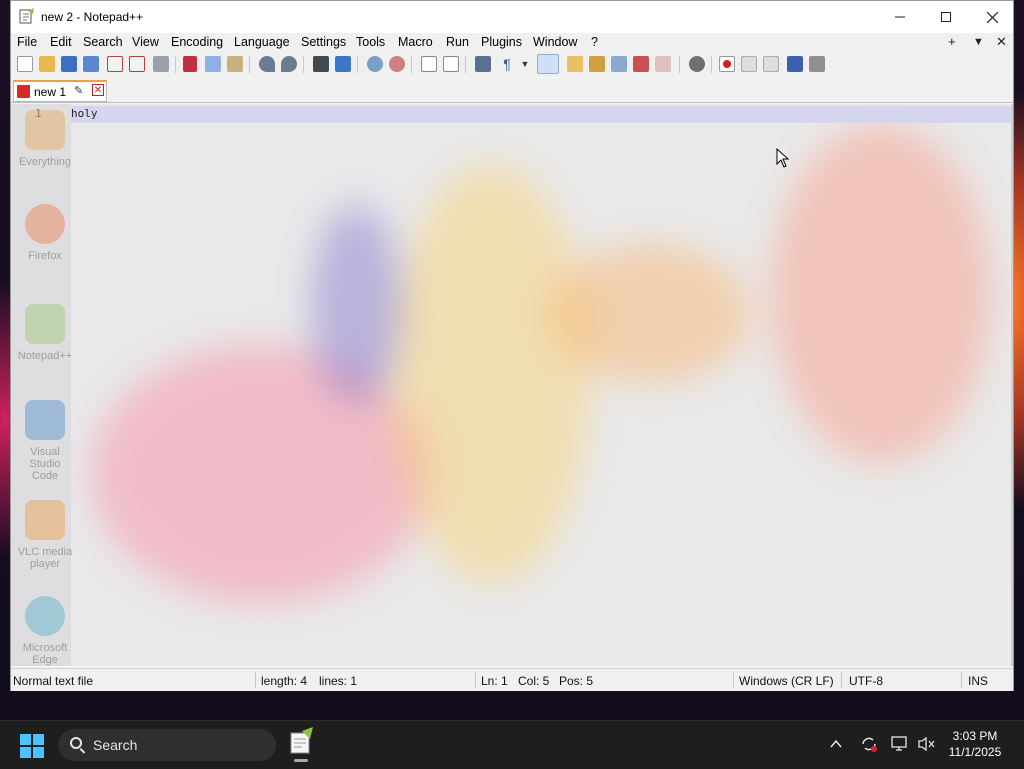  Describe the element at coordinates (900, 744) in the screenshot. I see `network-icon` at that location.